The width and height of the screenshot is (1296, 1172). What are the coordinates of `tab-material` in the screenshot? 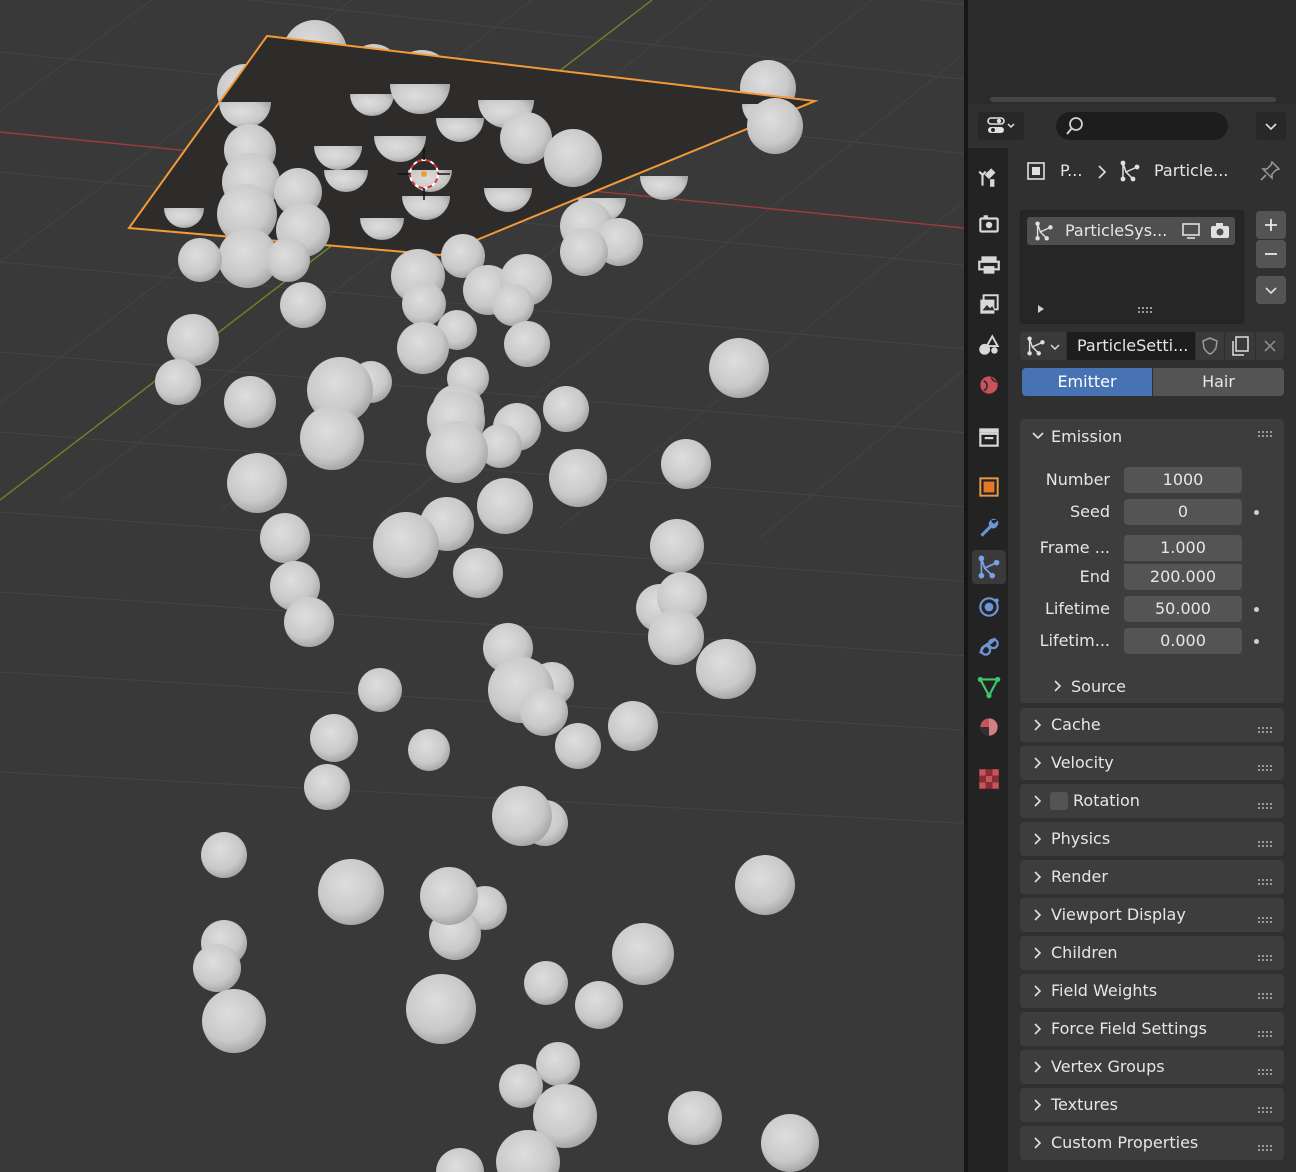 It's located at (989, 727).